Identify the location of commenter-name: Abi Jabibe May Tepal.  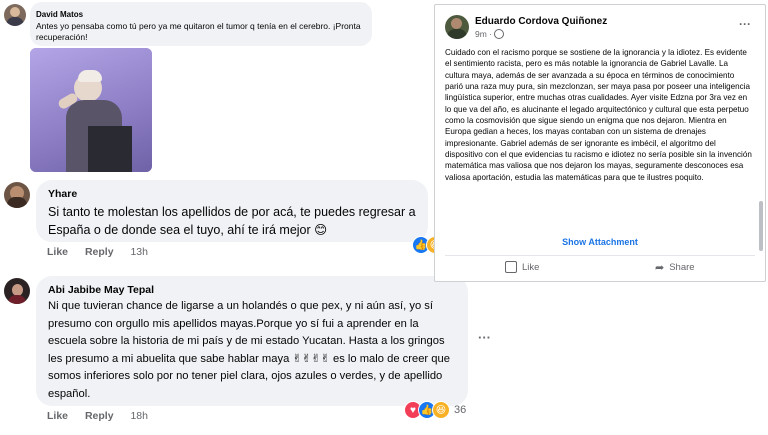
(101, 290).